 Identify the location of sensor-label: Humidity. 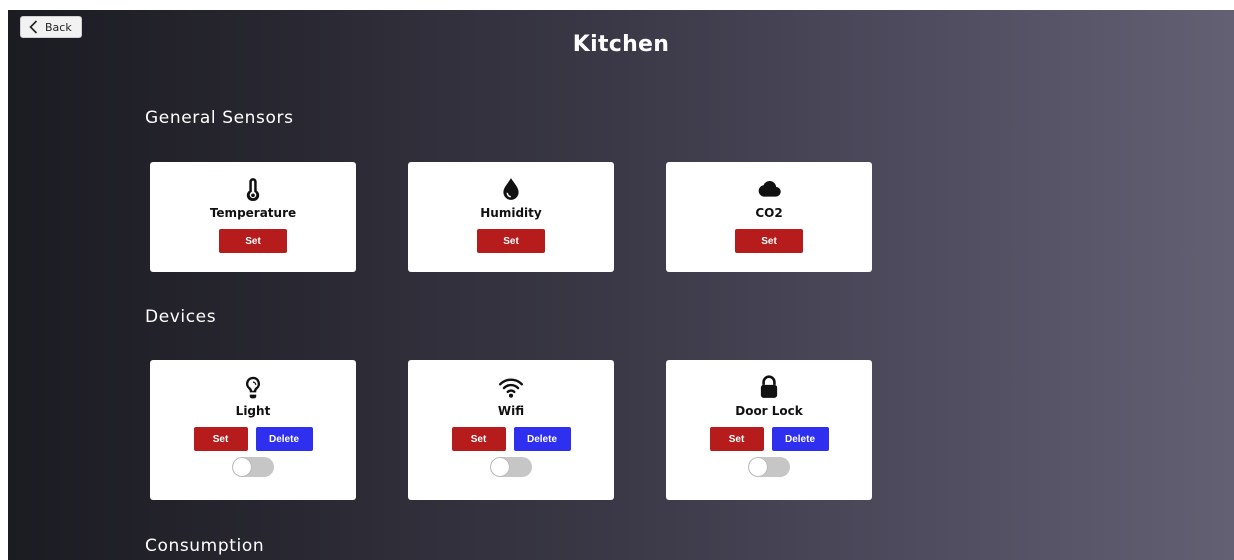
(511, 213).